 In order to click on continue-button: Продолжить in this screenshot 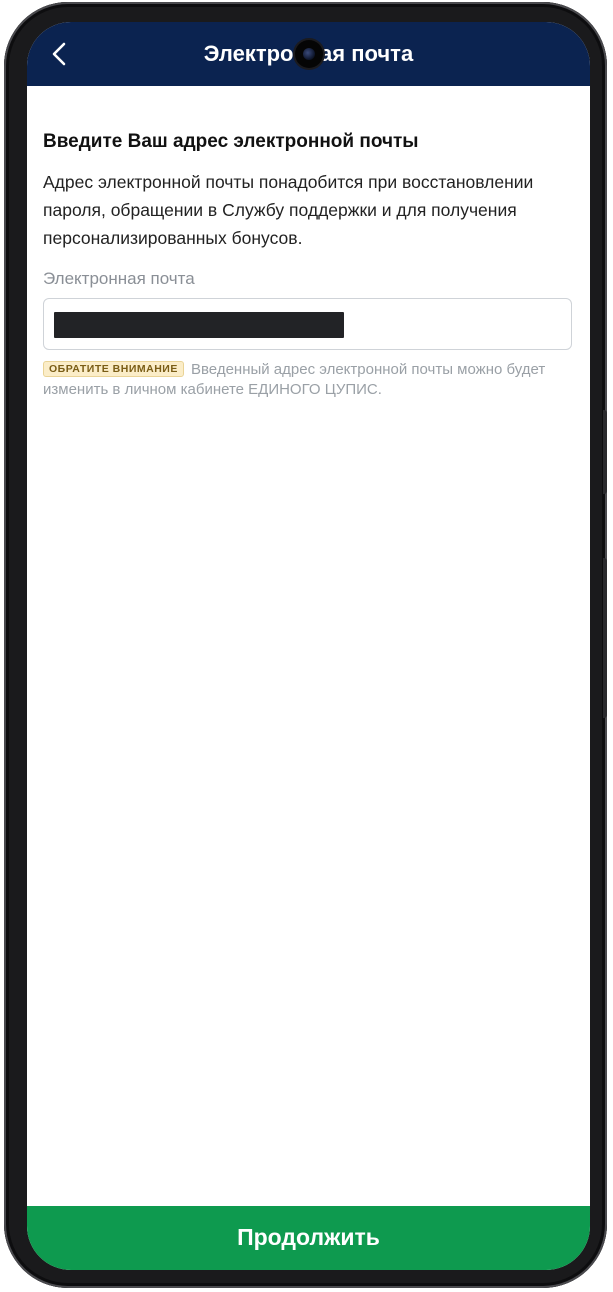, I will do `click(308, 1238)`.